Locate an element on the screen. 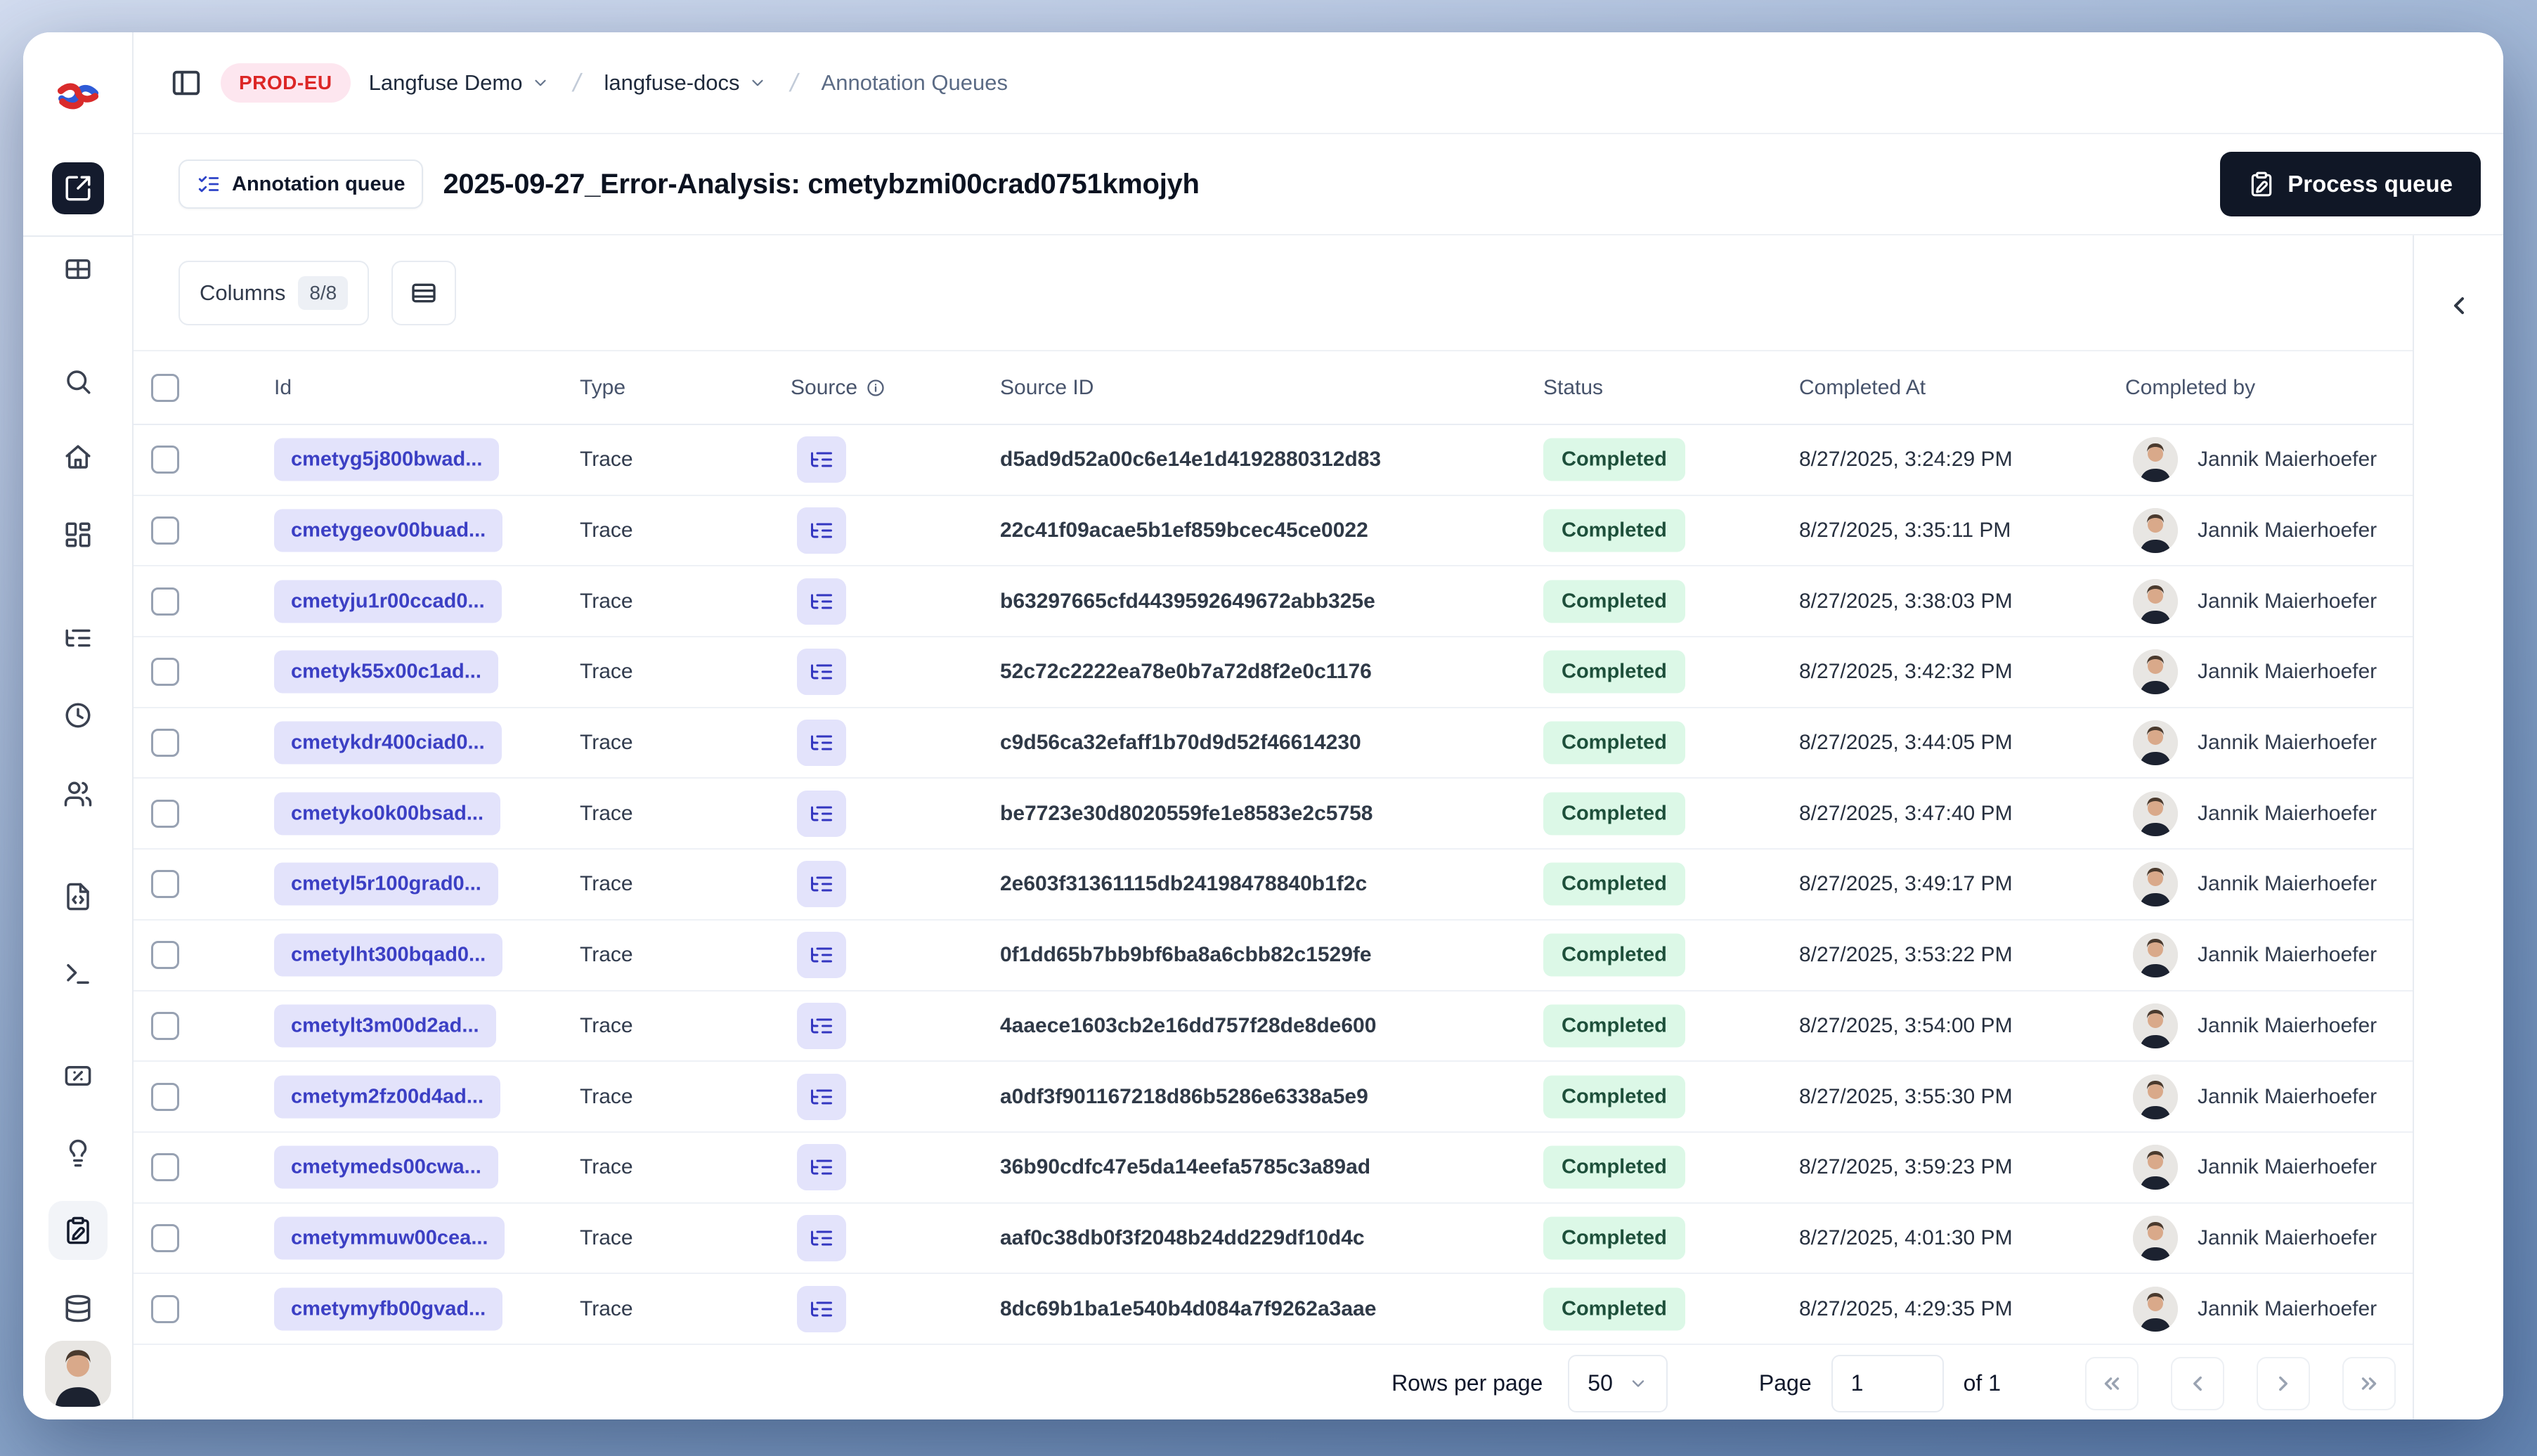  sidebar-item-insights is located at coordinates (78, 1153).